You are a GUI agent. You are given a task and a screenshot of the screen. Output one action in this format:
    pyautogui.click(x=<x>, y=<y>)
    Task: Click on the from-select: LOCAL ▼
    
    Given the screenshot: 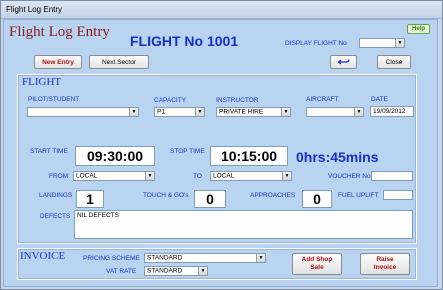 What is the action you would take?
    pyautogui.click(x=114, y=176)
    